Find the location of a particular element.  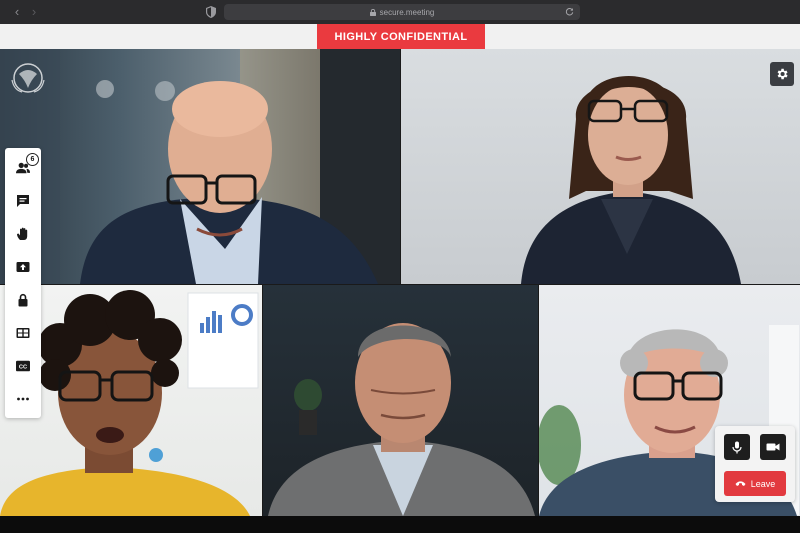

banner-strip: HIGHLY CONFIDENTIAL is located at coordinates (400, 36).